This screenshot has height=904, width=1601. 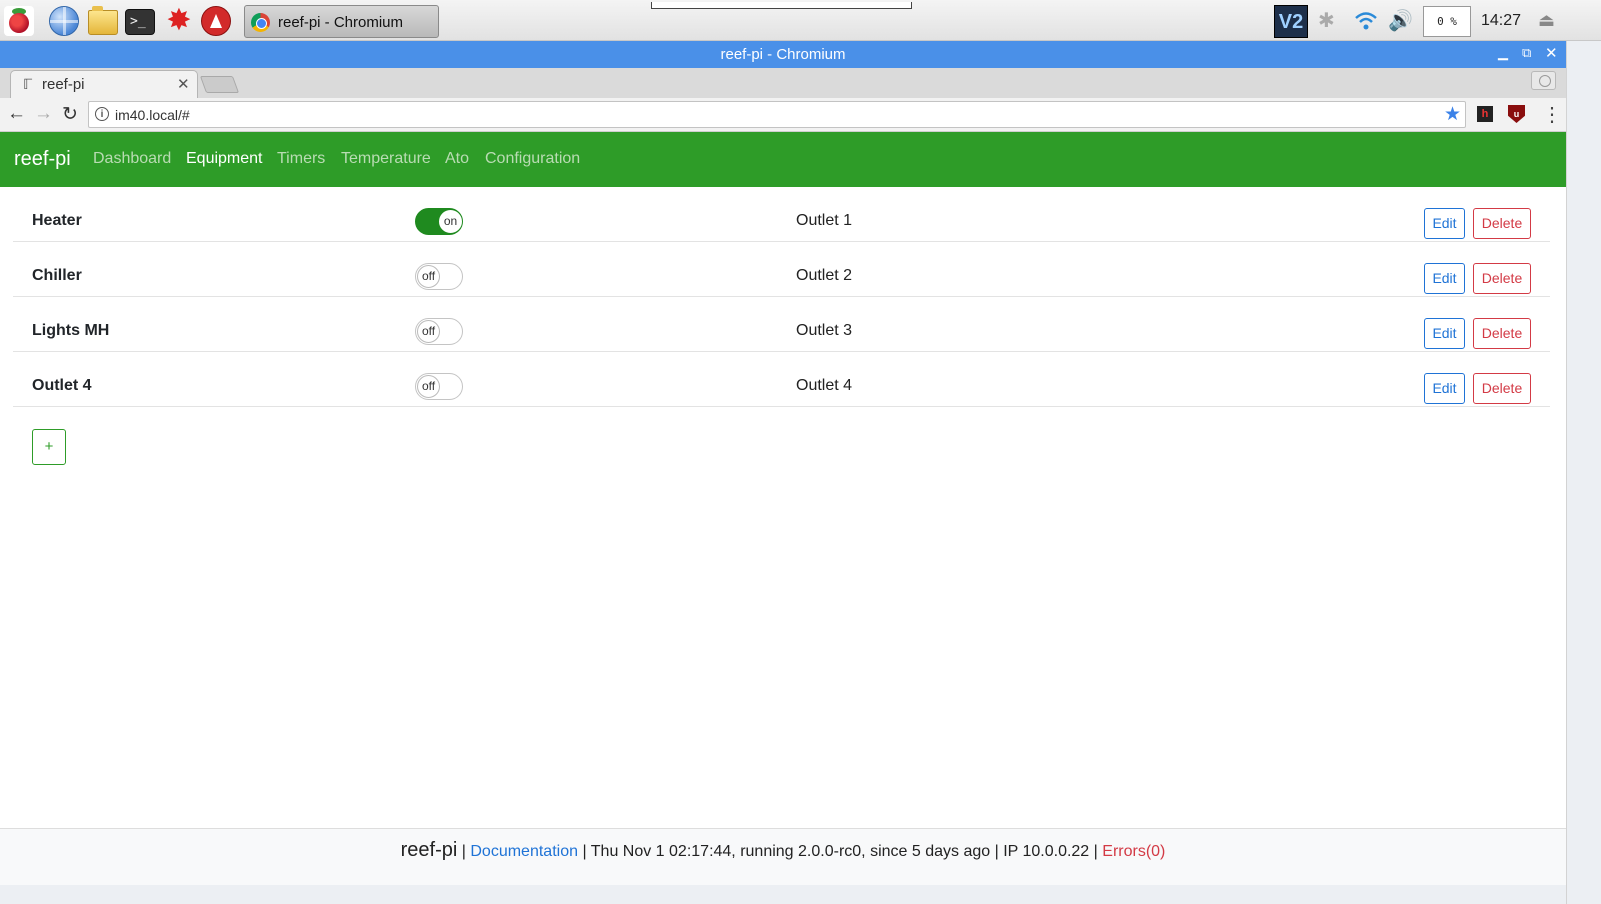 What do you see at coordinates (140, 22) in the screenshot?
I see `terminal-icon: >_` at bounding box center [140, 22].